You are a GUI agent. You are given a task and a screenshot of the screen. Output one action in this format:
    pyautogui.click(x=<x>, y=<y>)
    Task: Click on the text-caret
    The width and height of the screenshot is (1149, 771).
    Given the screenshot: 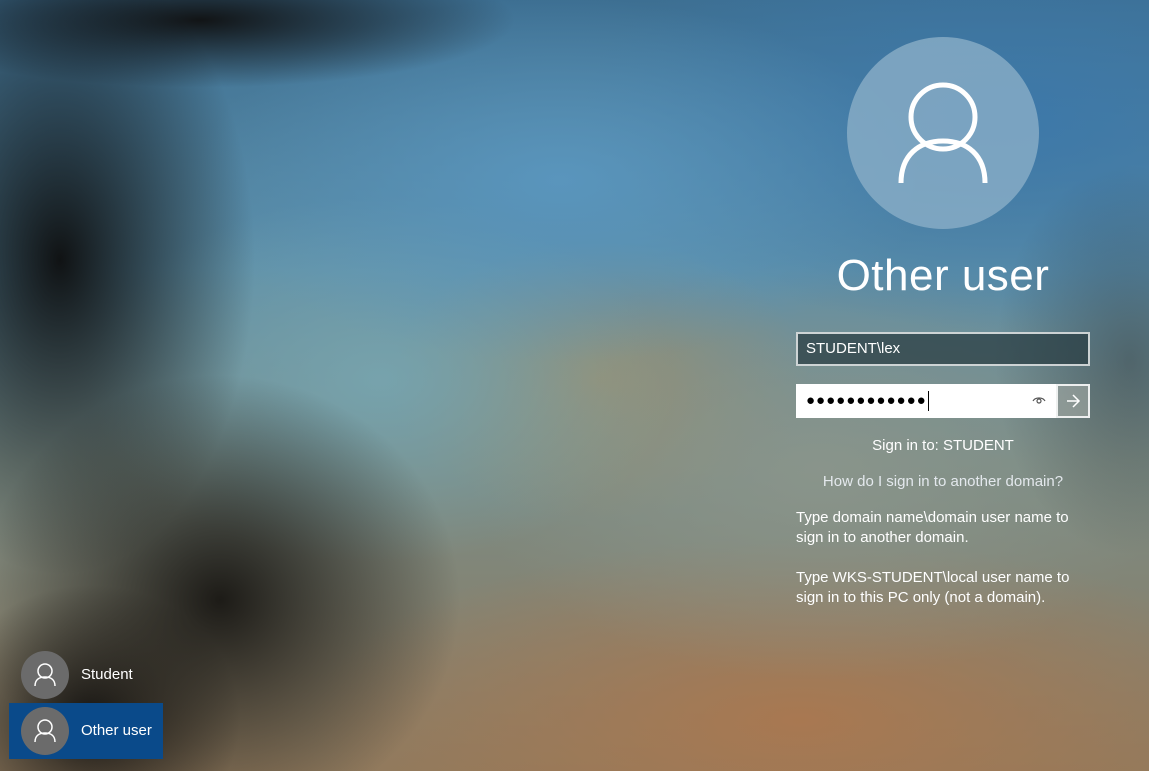 What is the action you would take?
    pyautogui.click(x=928, y=401)
    